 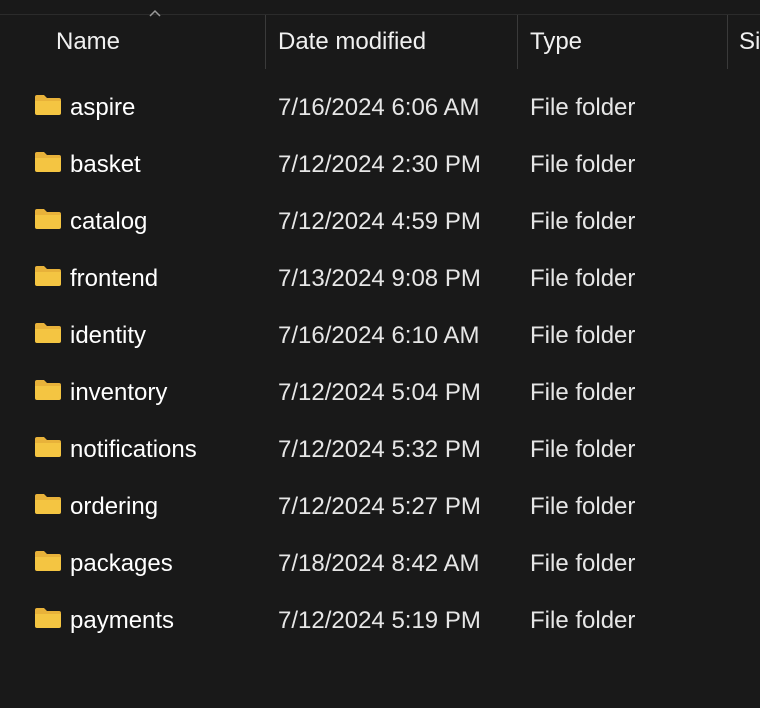 I want to click on column-header-name: Name, so click(x=158, y=42).